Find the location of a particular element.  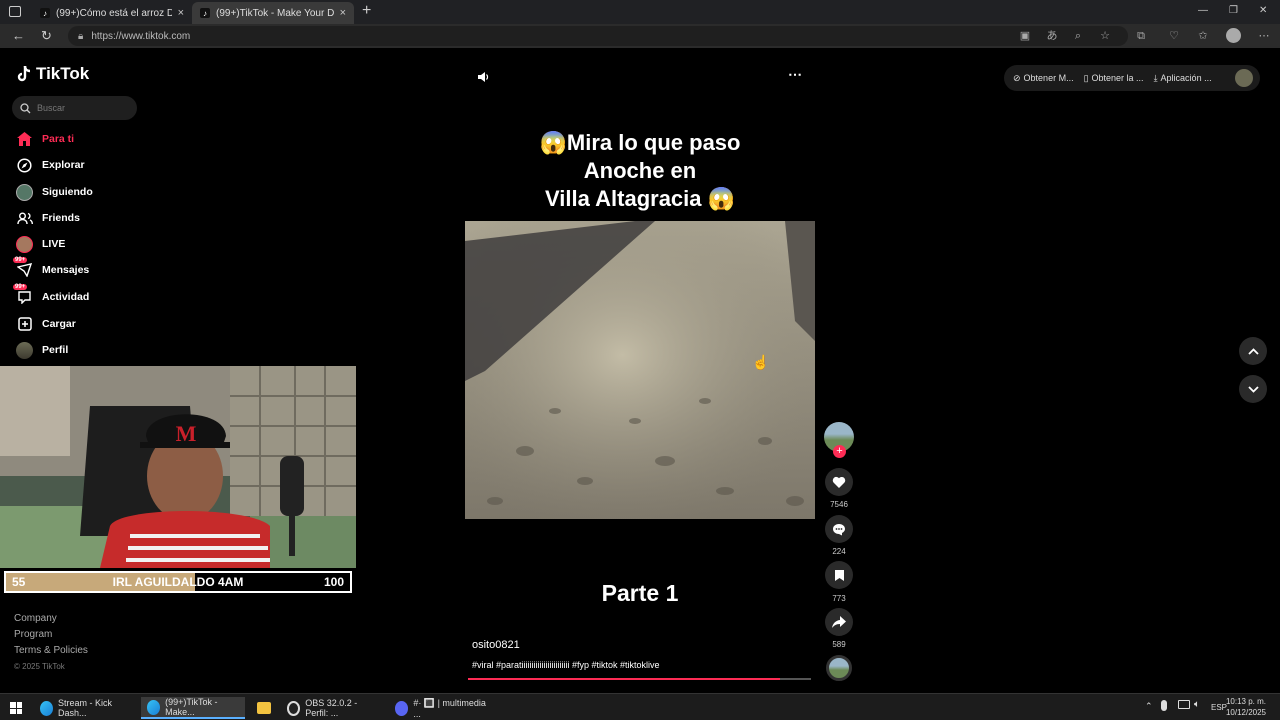

reload-icon: ↻ is located at coordinates (46, 36).